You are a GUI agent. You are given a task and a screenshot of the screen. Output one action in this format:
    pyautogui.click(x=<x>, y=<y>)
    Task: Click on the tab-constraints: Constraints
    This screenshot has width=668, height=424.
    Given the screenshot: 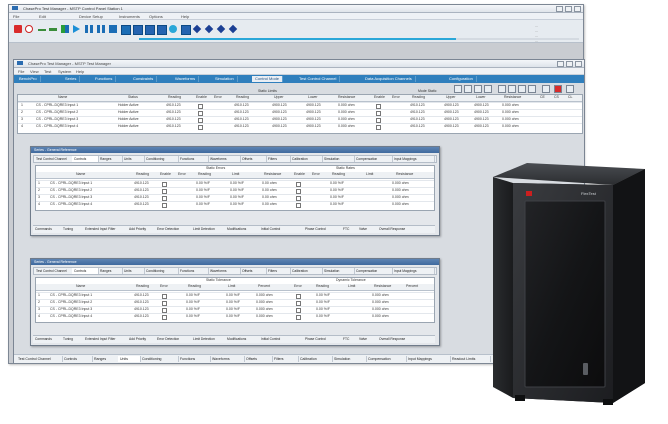 What is the action you would take?
    pyautogui.click(x=144, y=79)
    